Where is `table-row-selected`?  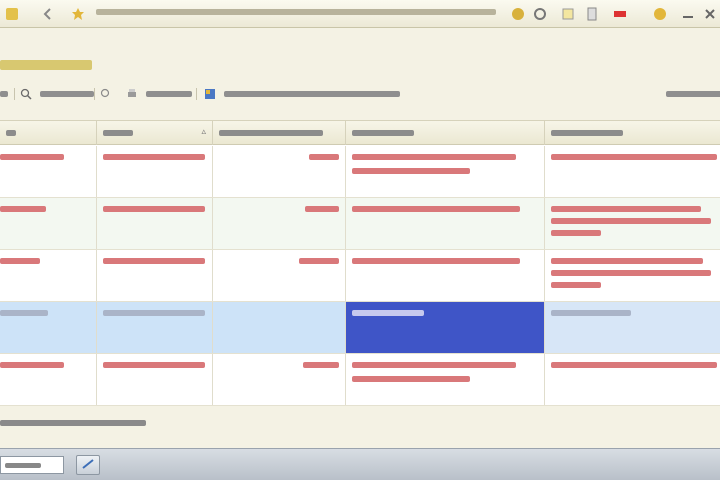 table-row-selected is located at coordinates (360, 328).